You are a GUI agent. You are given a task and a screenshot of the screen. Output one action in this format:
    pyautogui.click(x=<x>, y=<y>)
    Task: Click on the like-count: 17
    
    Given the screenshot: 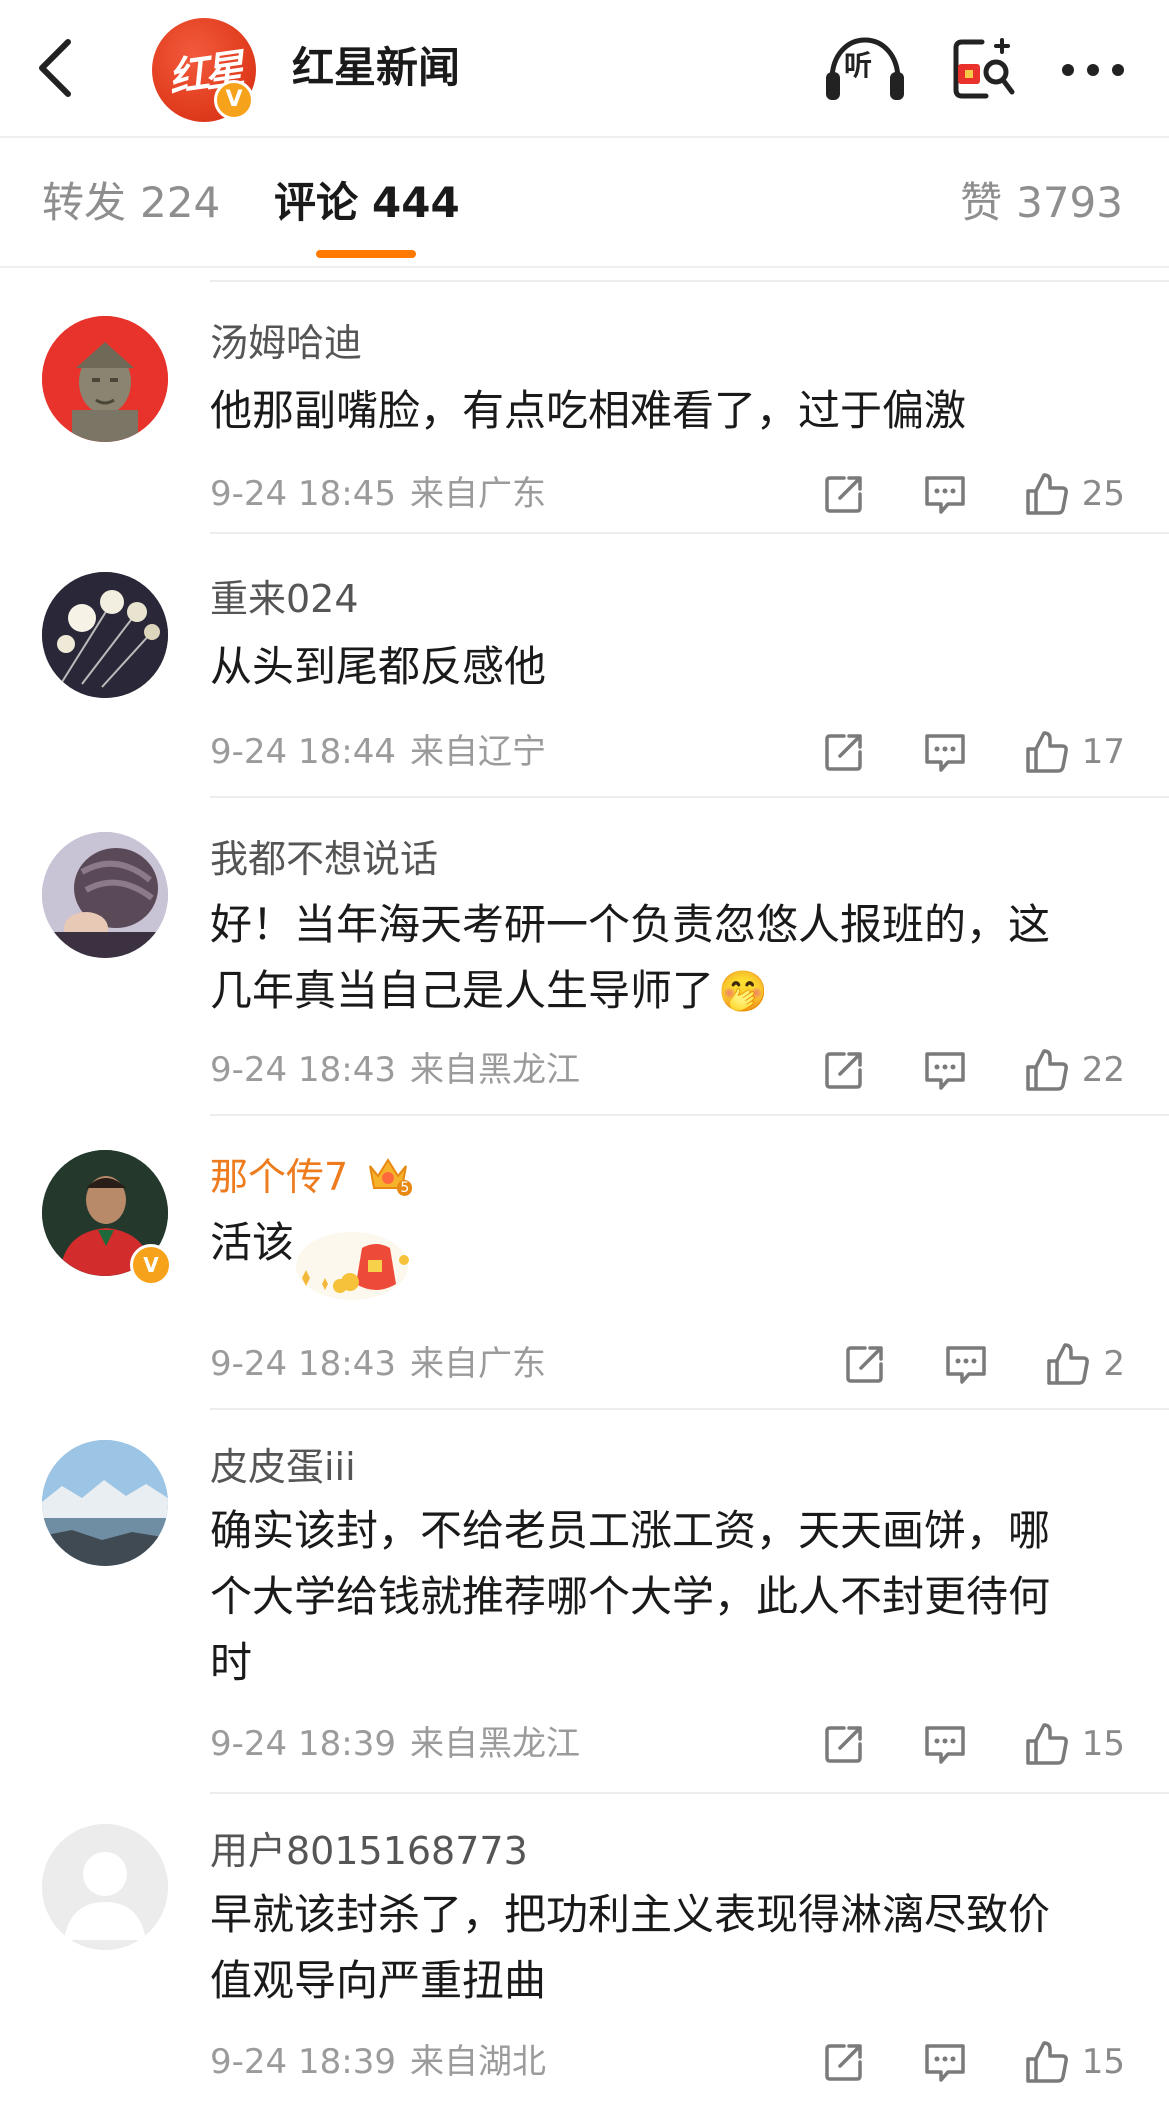 What is the action you would take?
    pyautogui.click(x=1103, y=752)
    